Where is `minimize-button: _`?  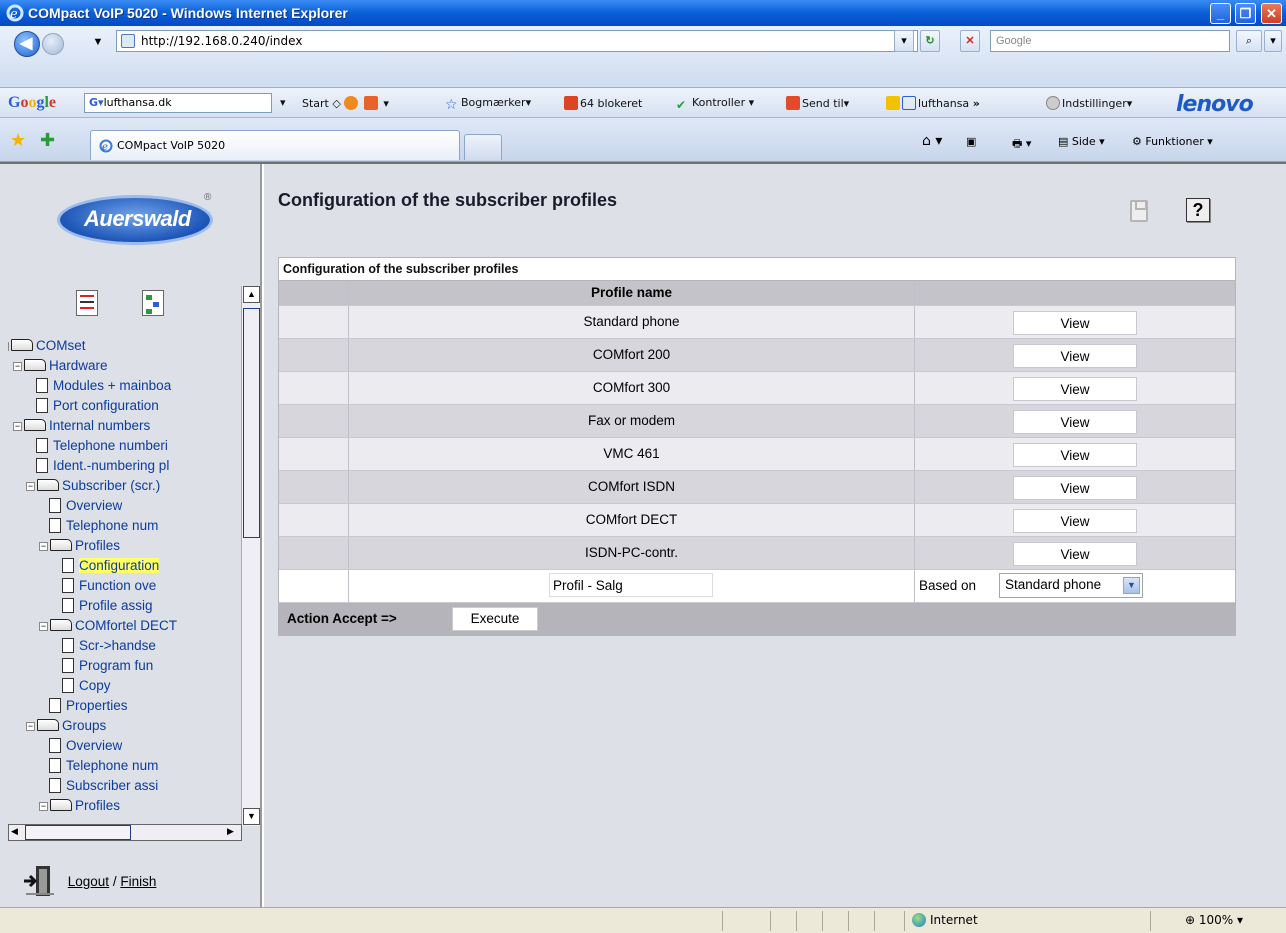
minimize-button: _ is located at coordinates (1220, 13).